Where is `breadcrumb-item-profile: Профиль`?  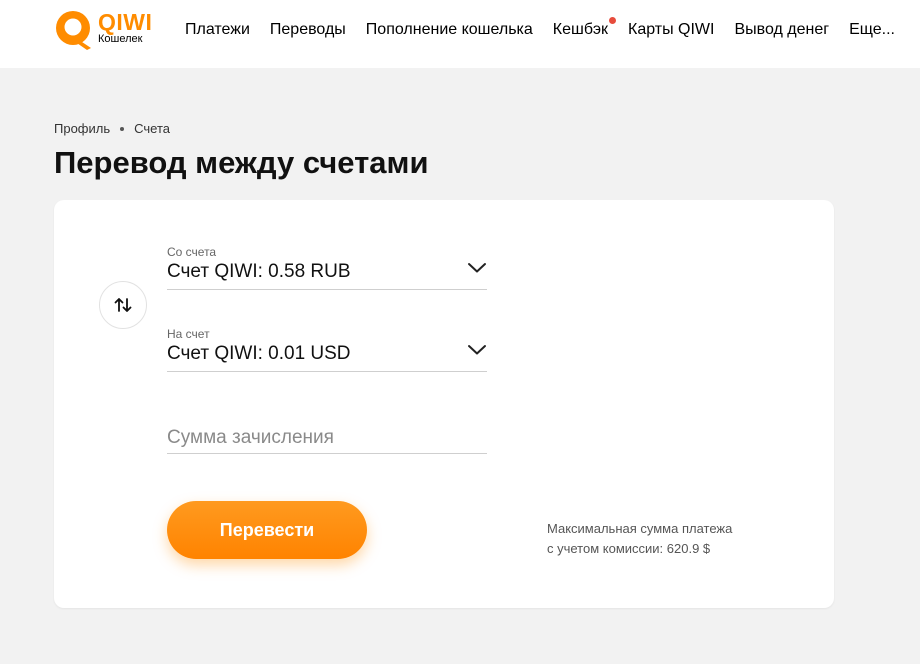
breadcrumb-item-profile: Профиль is located at coordinates (82, 129).